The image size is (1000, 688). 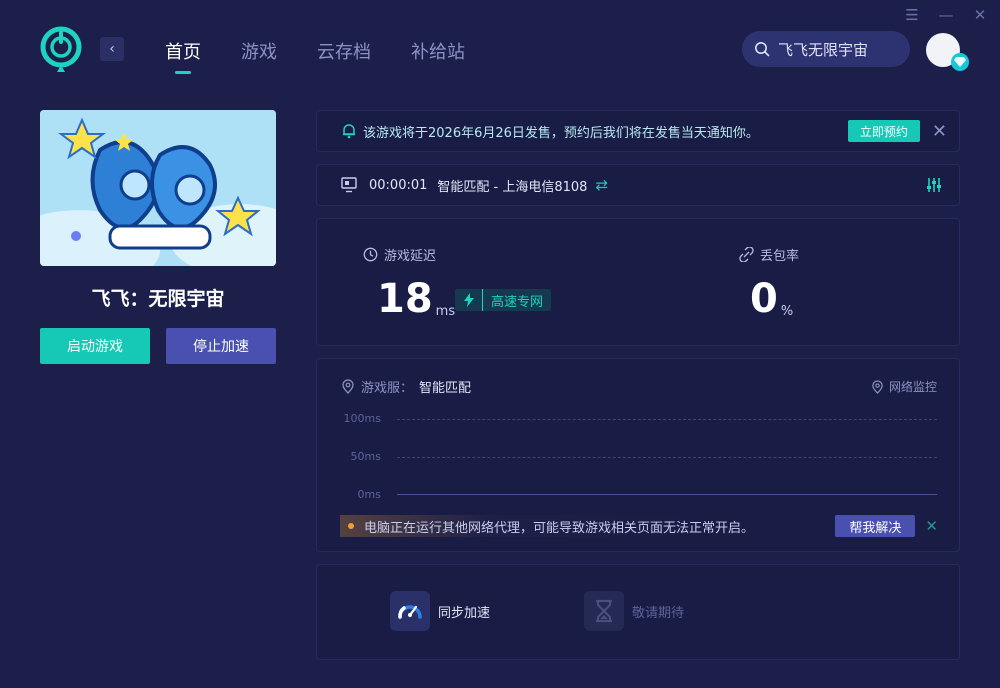 What do you see at coordinates (370, 254) in the screenshot?
I see `clock-icon` at bounding box center [370, 254].